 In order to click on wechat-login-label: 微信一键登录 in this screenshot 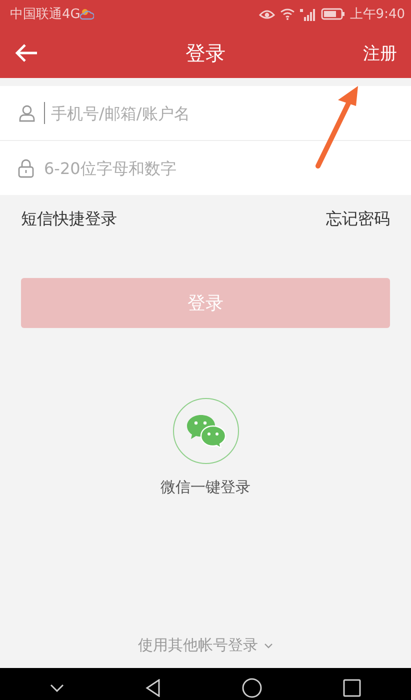, I will do `click(205, 487)`.